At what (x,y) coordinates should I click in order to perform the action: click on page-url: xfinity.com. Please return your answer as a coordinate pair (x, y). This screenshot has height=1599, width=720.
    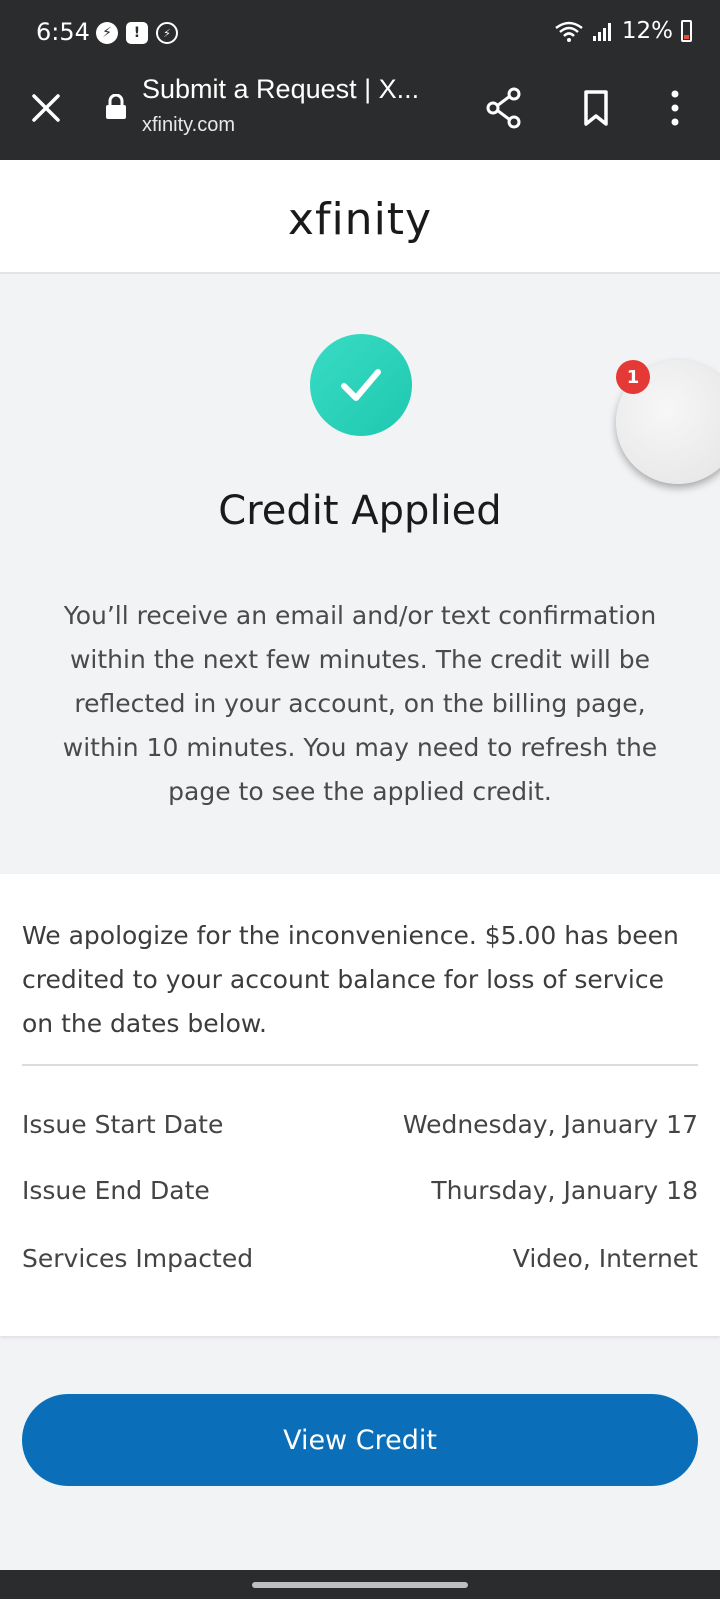
    Looking at the image, I should click on (188, 125).